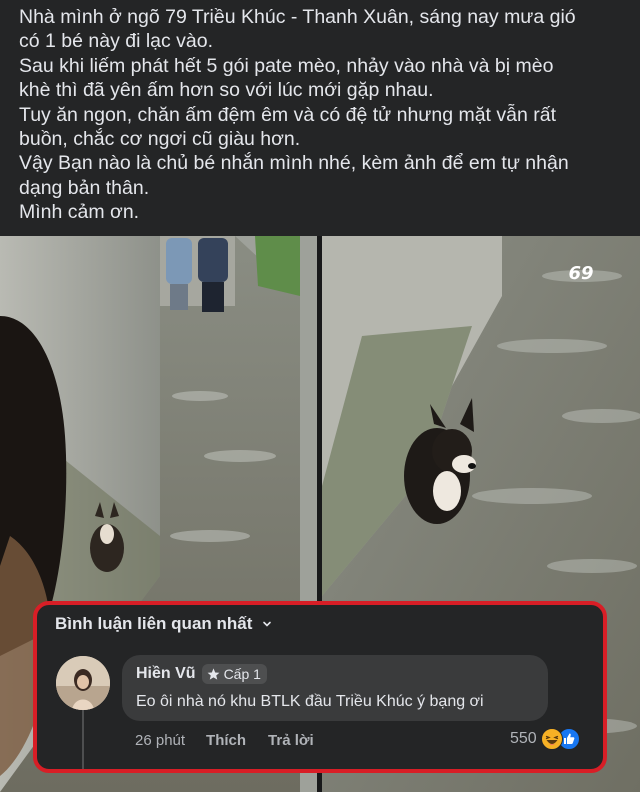  What do you see at coordinates (551, 739) in the screenshot?
I see `haha-reaction-icon` at bounding box center [551, 739].